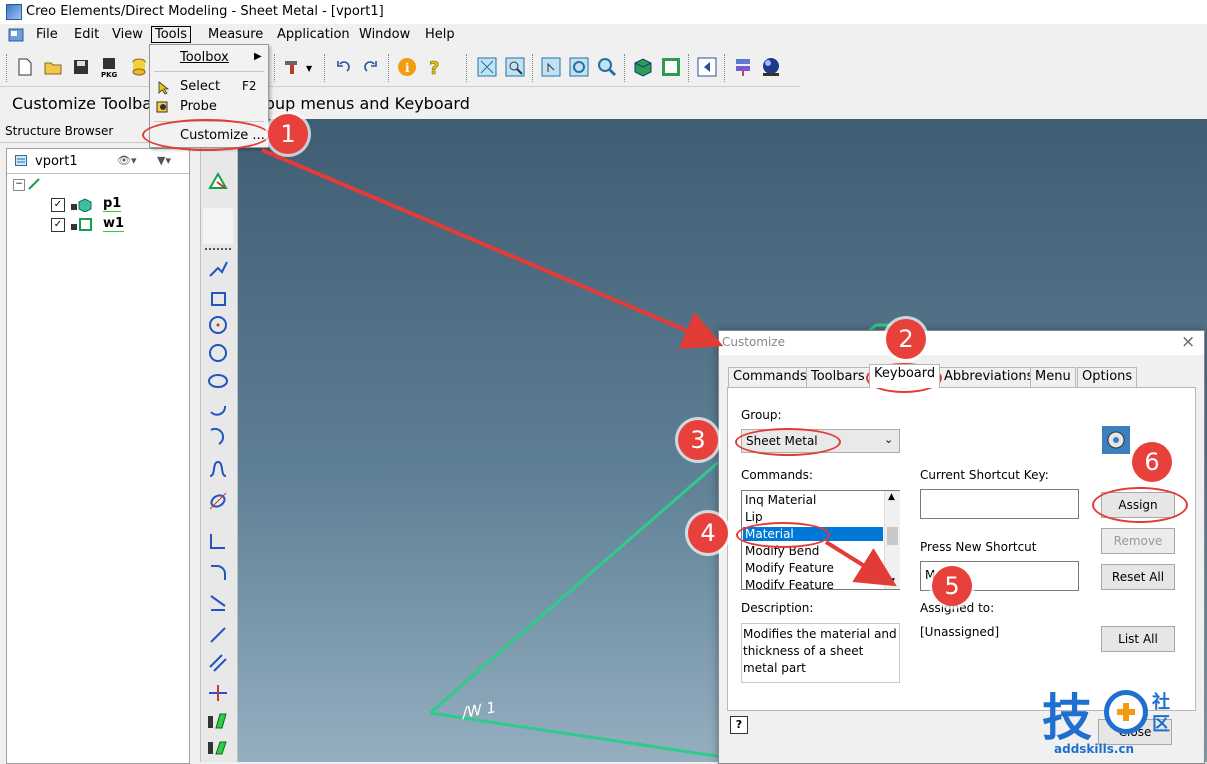 The height and width of the screenshot is (764, 1207). What do you see at coordinates (708, 533) in the screenshot?
I see `callout-4: 4` at bounding box center [708, 533].